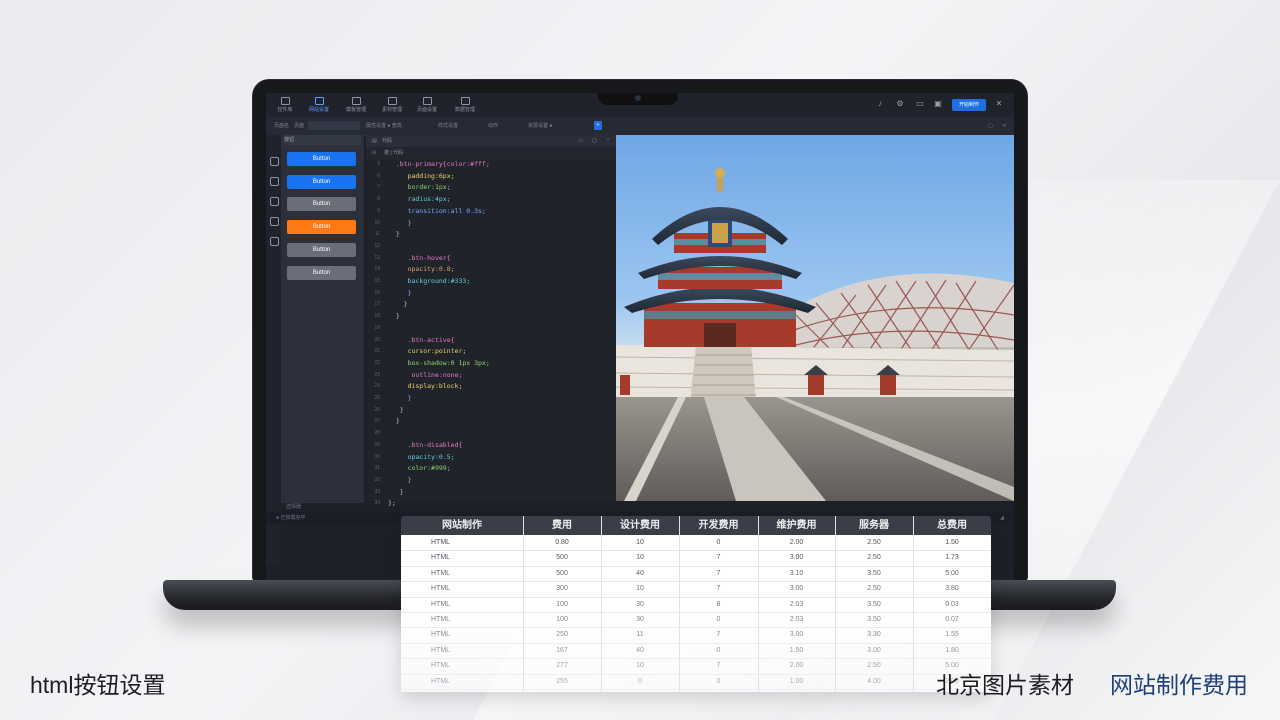 This screenshot has width=1280, height=720. What do you see at coordinates (679, 604) in the screenshot?
I see `column-divider` at bounding box center [679, 604].